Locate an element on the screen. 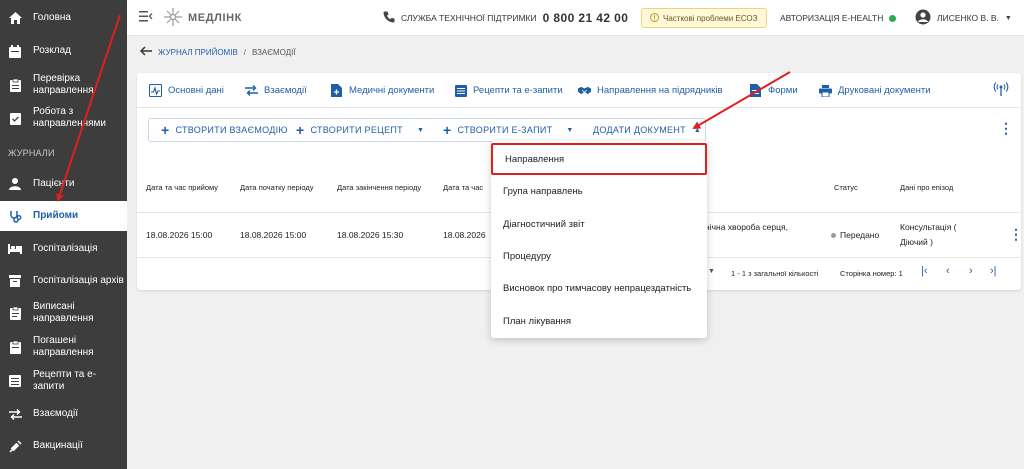 The image size is (1024, 469). back-arrow-icon is located at coordinates (145, 52).